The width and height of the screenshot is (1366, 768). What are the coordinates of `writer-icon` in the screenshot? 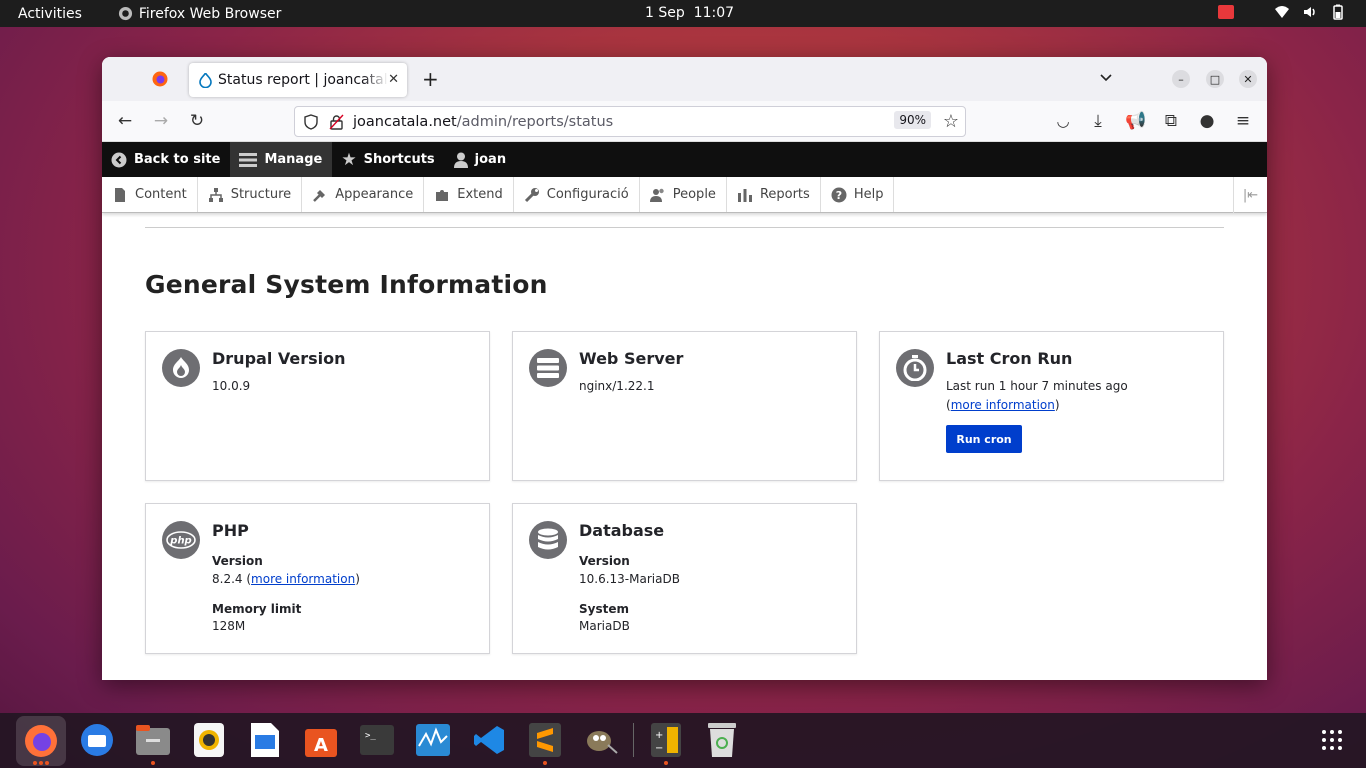 It's located at (265, 740).